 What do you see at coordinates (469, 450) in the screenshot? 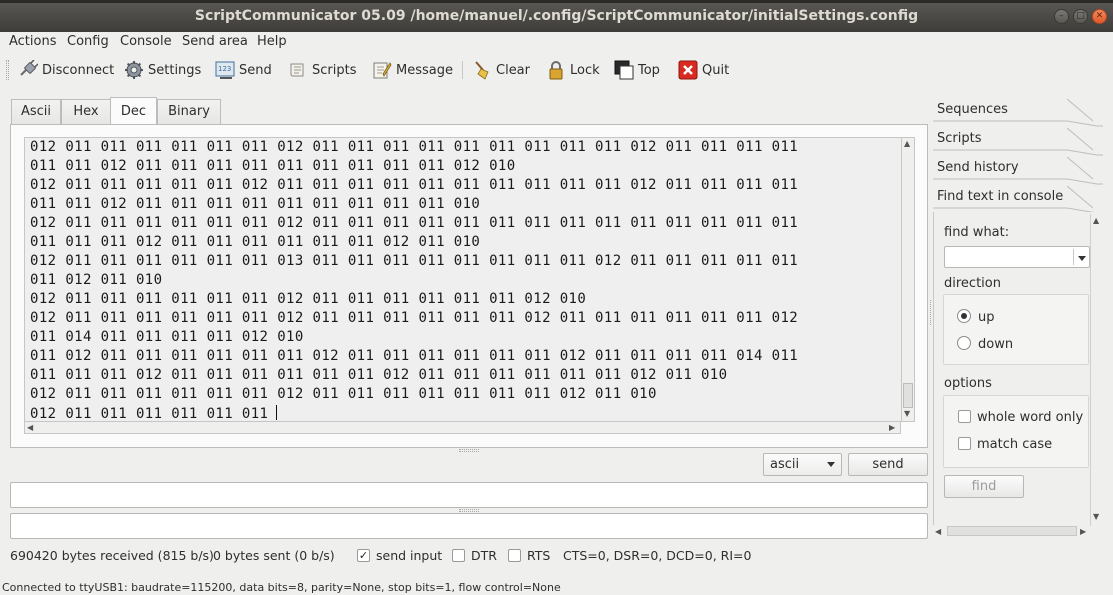
I see `splitter-handle` at bounding box center [469, 450].